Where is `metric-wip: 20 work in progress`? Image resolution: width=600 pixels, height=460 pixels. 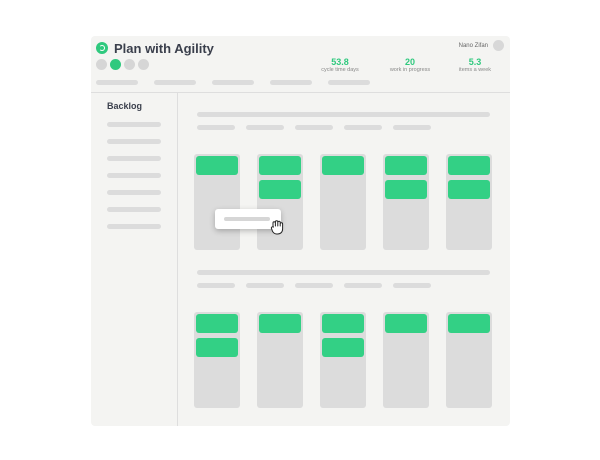 metric-wip: 20 work in progress is located at coordinates (410, 65).